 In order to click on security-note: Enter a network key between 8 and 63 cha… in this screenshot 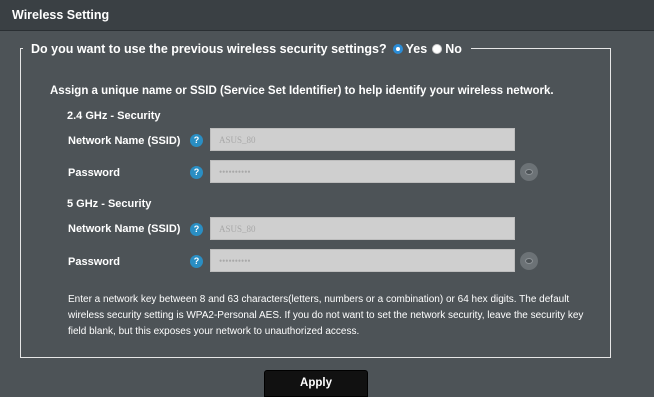, I will do `click(326, 315)`.